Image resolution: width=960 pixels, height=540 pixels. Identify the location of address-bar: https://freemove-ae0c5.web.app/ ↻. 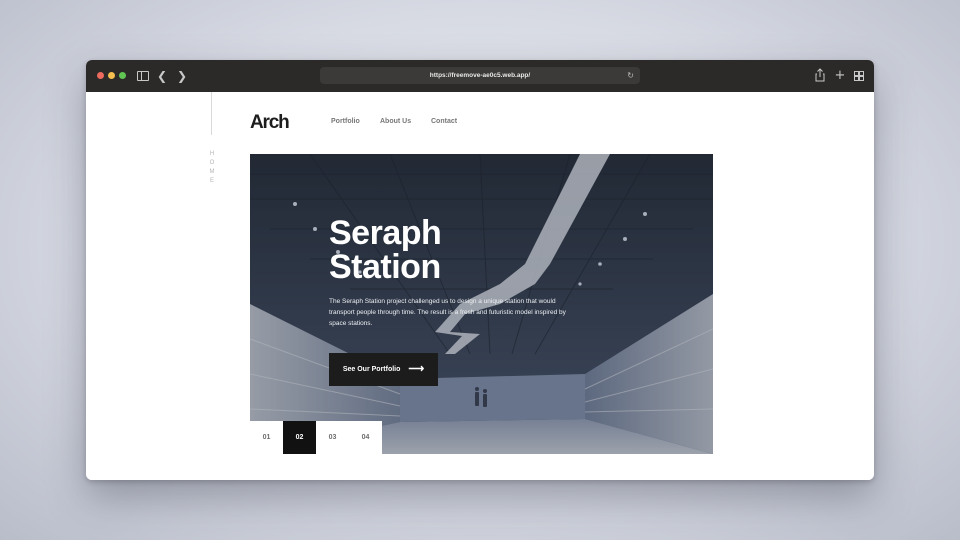
(480, 75).